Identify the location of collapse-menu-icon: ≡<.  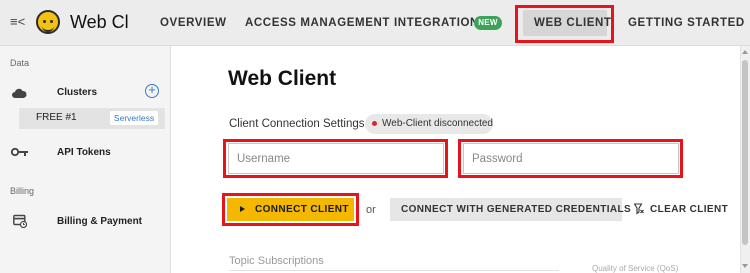
(18, 22).